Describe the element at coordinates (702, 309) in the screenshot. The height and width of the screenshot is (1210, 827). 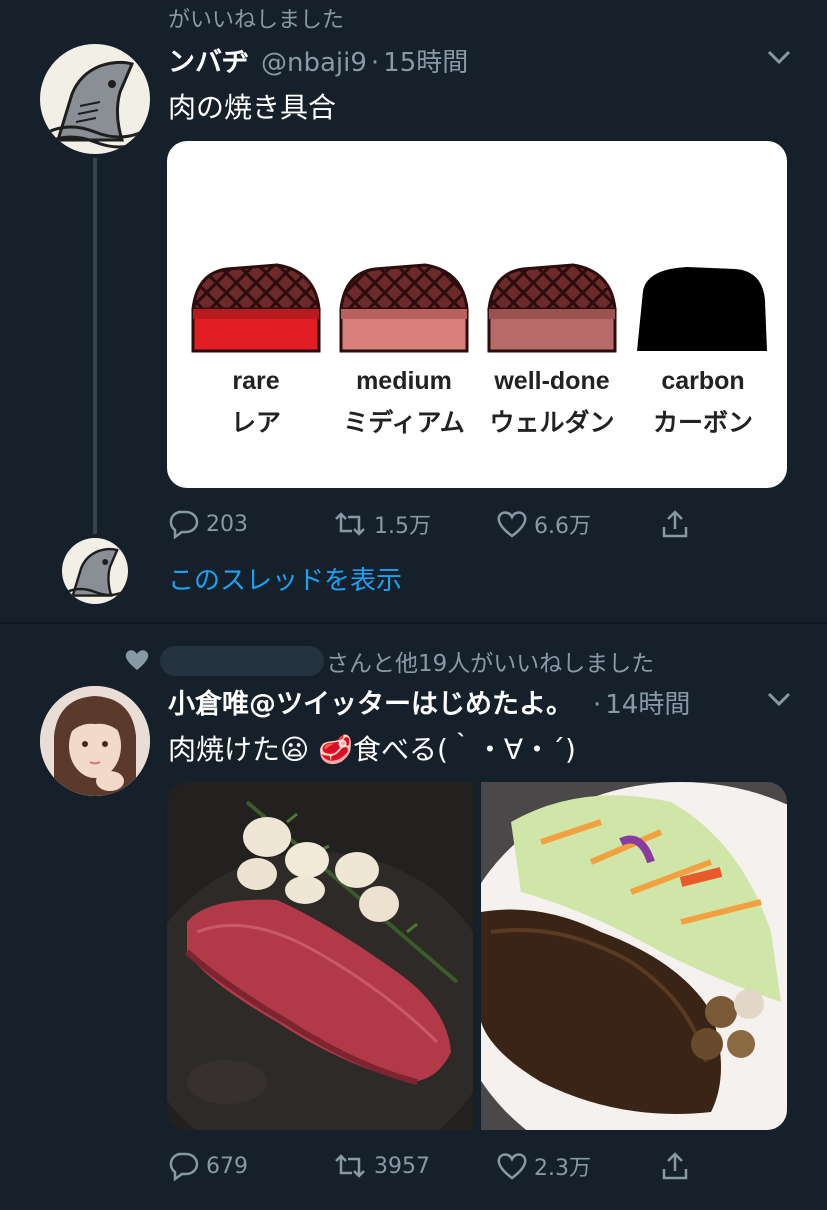
I see `carbon-steak` at that location.